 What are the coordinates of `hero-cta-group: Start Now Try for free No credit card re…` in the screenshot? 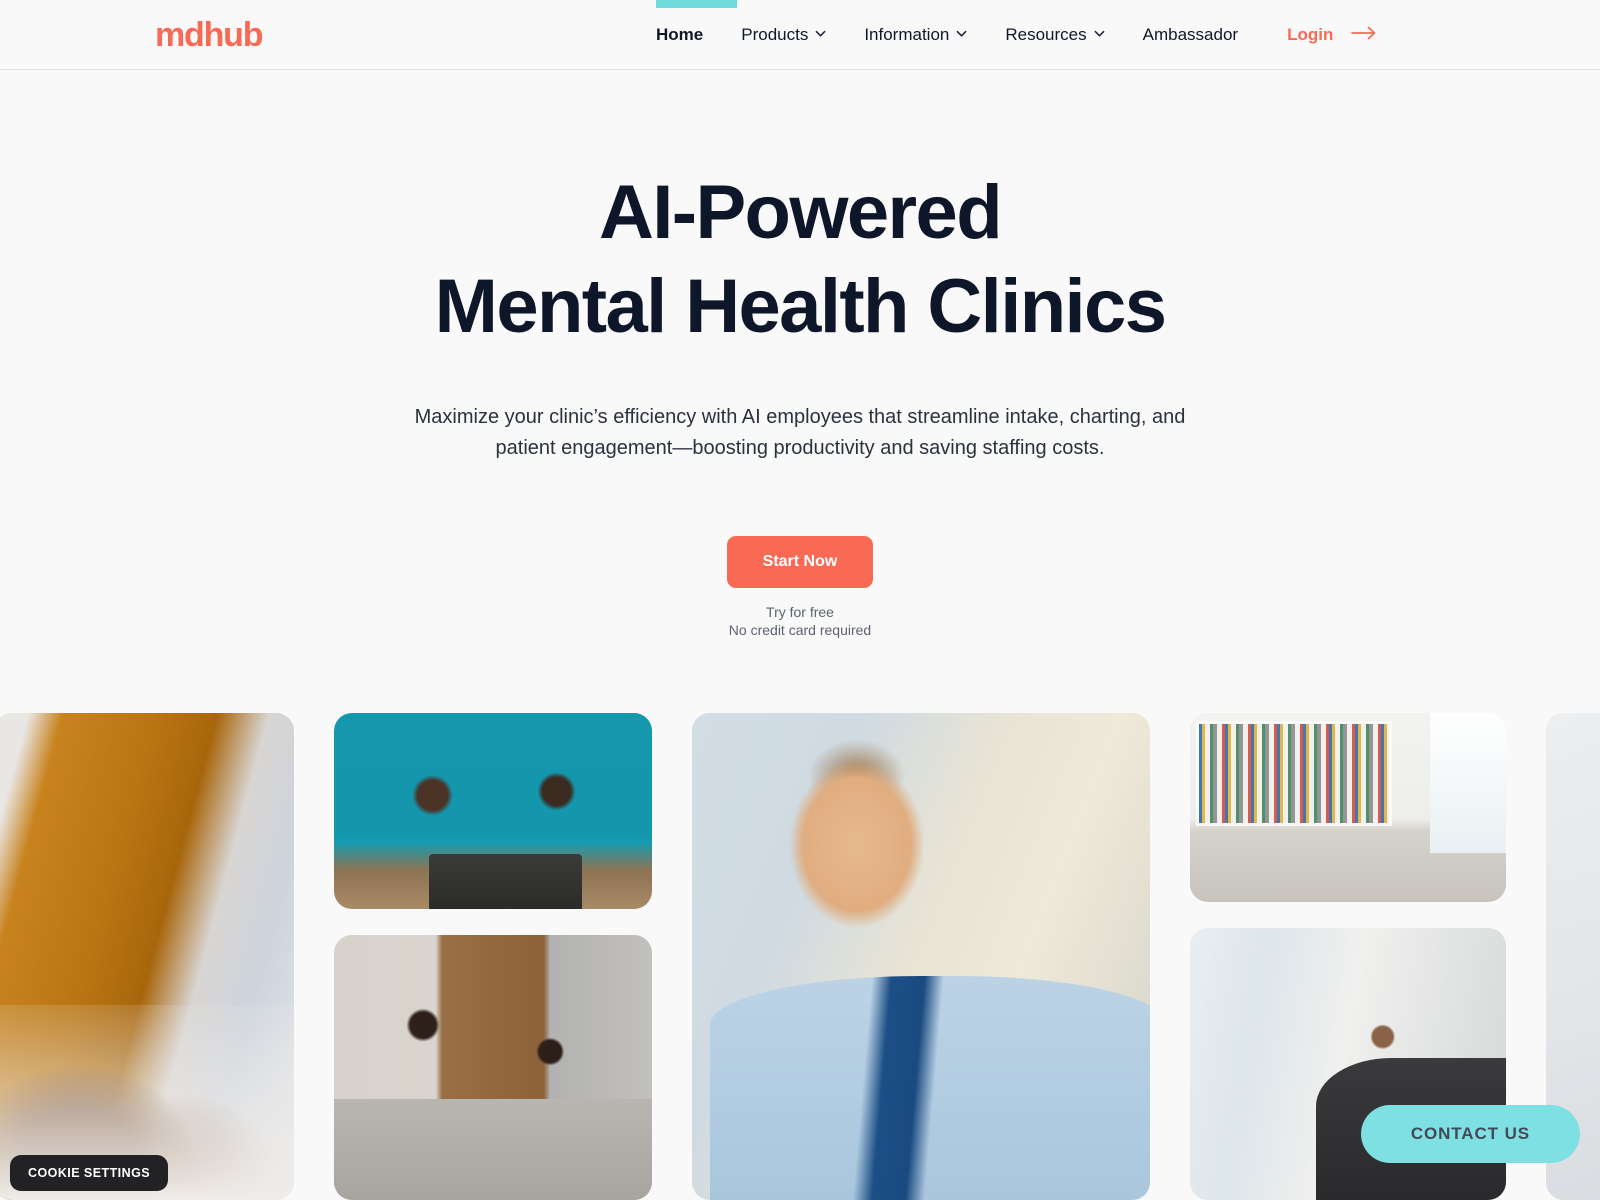 It's located at (800, 588).